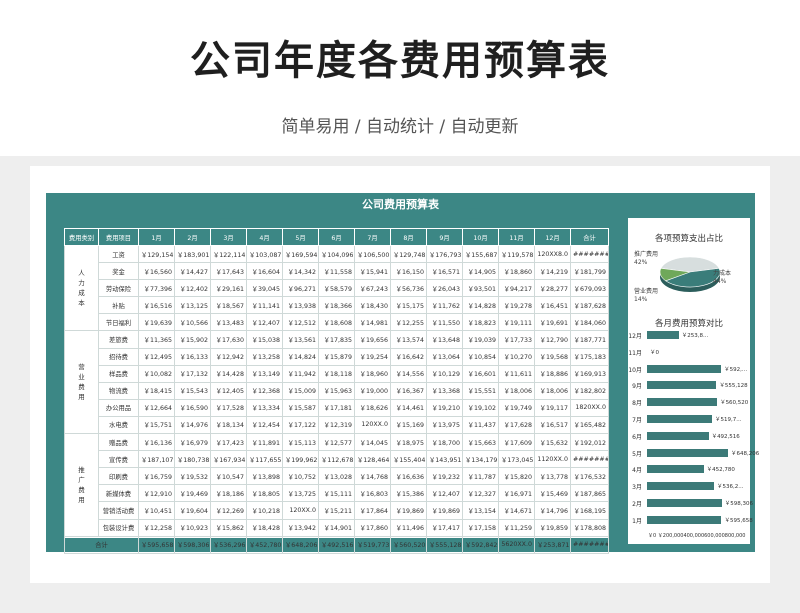 Image resolution: width=800 pixels, height=613 pixels. I want to click on value-cell: ￥19,210, so click(444, 407).